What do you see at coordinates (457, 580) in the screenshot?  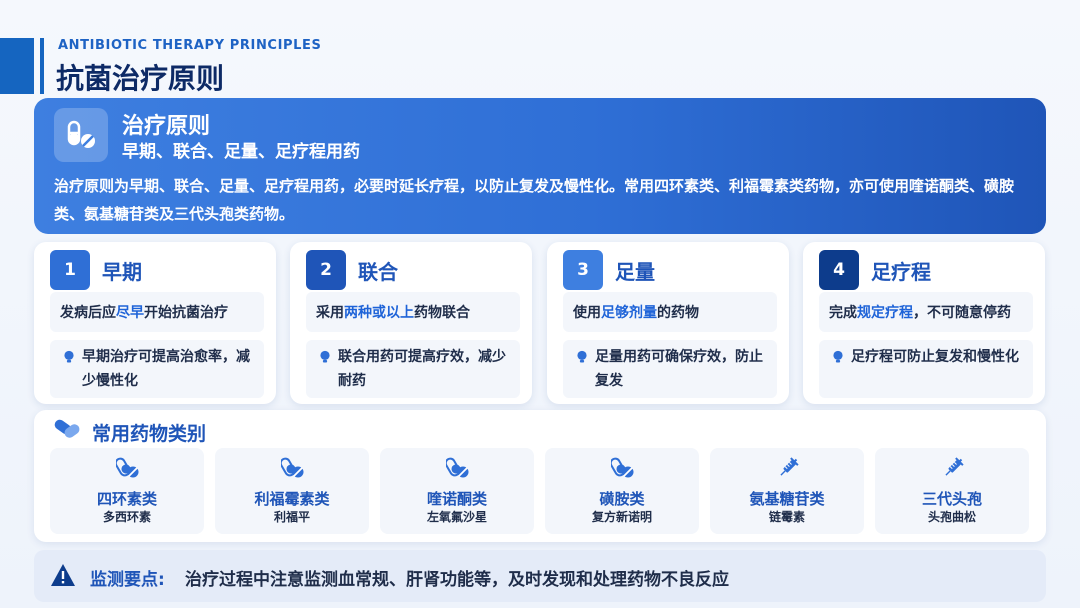 I see `monitoring-text: 治疗过程中注意监测血常规、肝肾功能等，及时发现和处理药物不良反应` at bounding box center [457, 580].